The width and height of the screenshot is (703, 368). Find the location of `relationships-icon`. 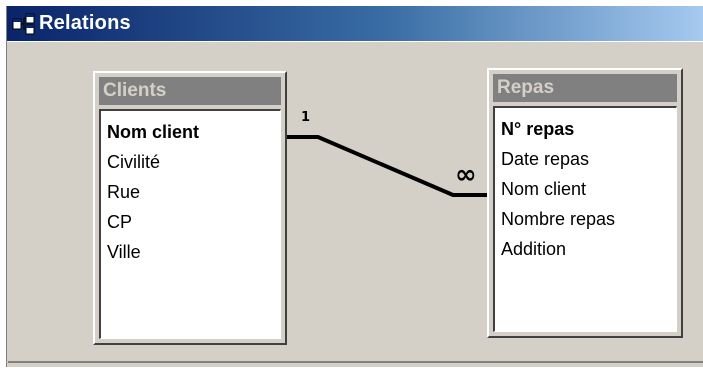

relationships-icon is located at coordinates (24, 24).